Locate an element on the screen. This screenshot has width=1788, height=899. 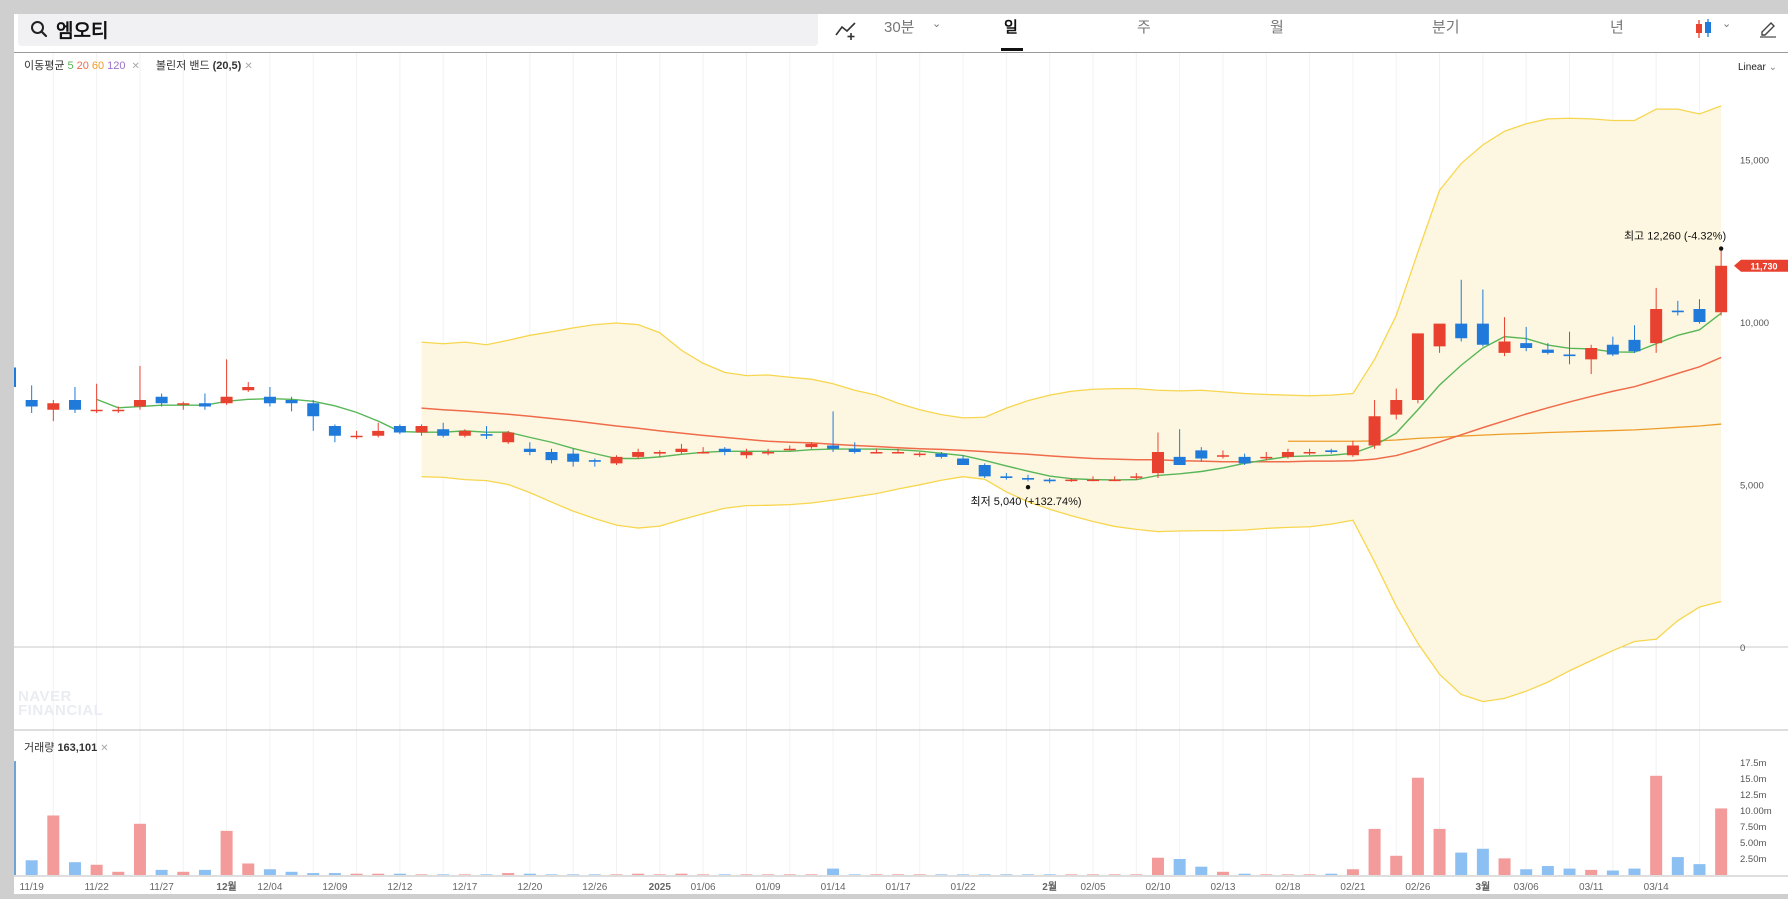
date-tick-label: 02/05 is located at coordinates (1092, 887).